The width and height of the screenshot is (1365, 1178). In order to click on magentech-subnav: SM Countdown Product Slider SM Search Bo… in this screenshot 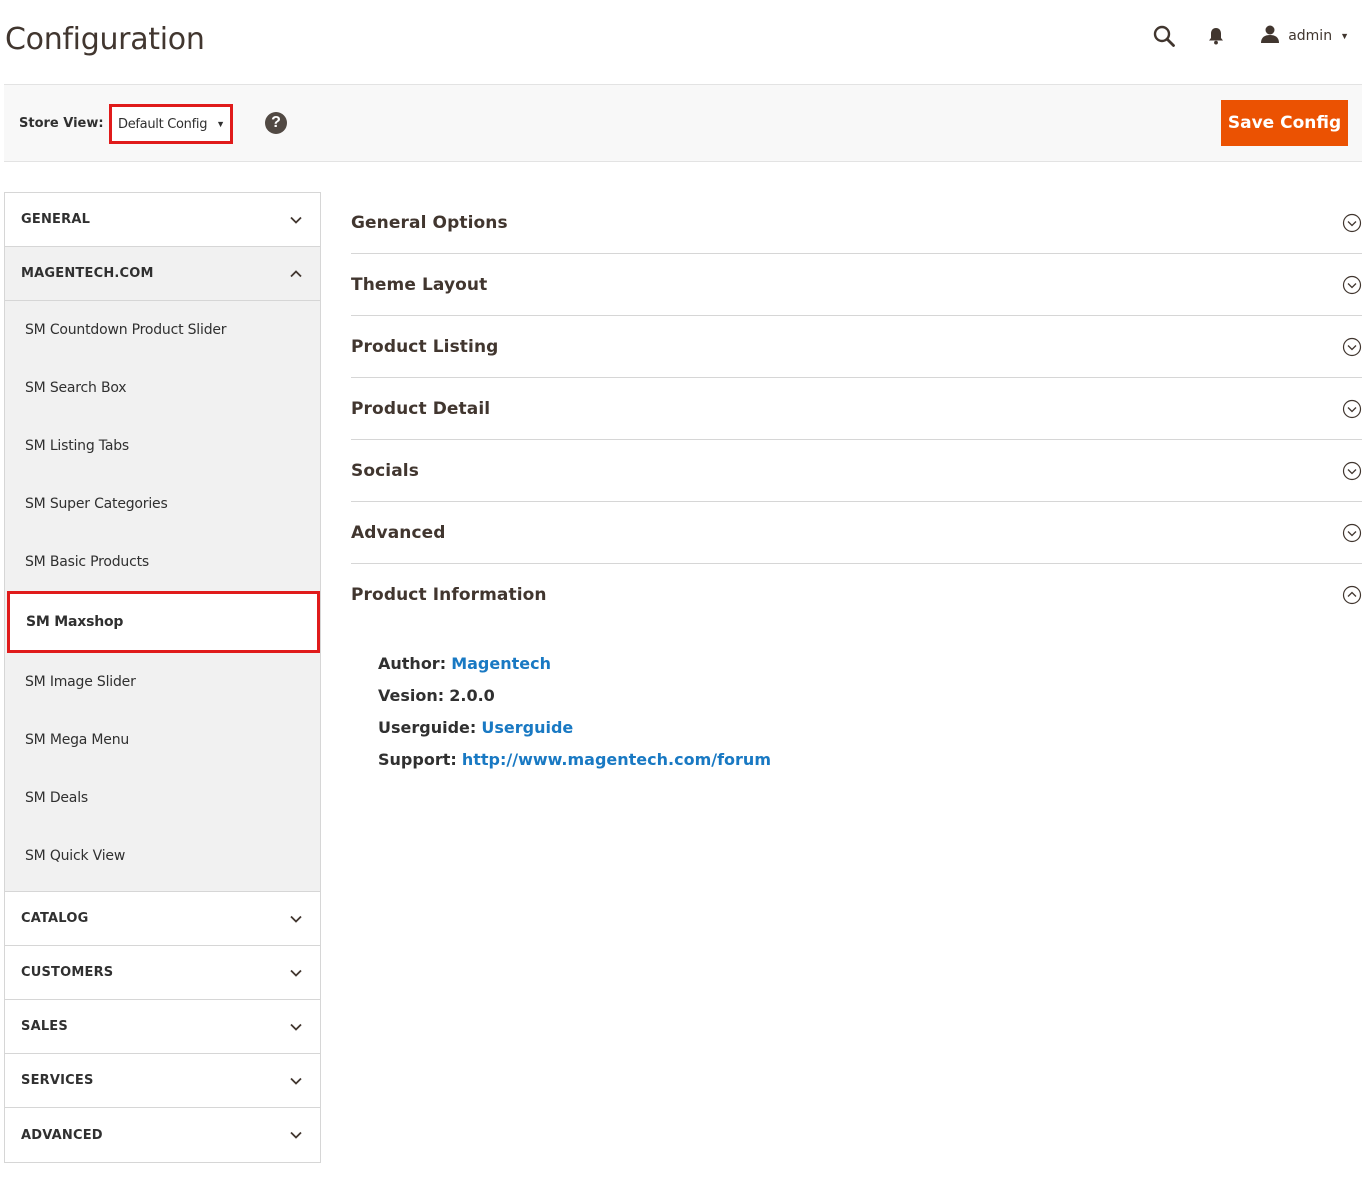, I will do `click(162, 596)`.